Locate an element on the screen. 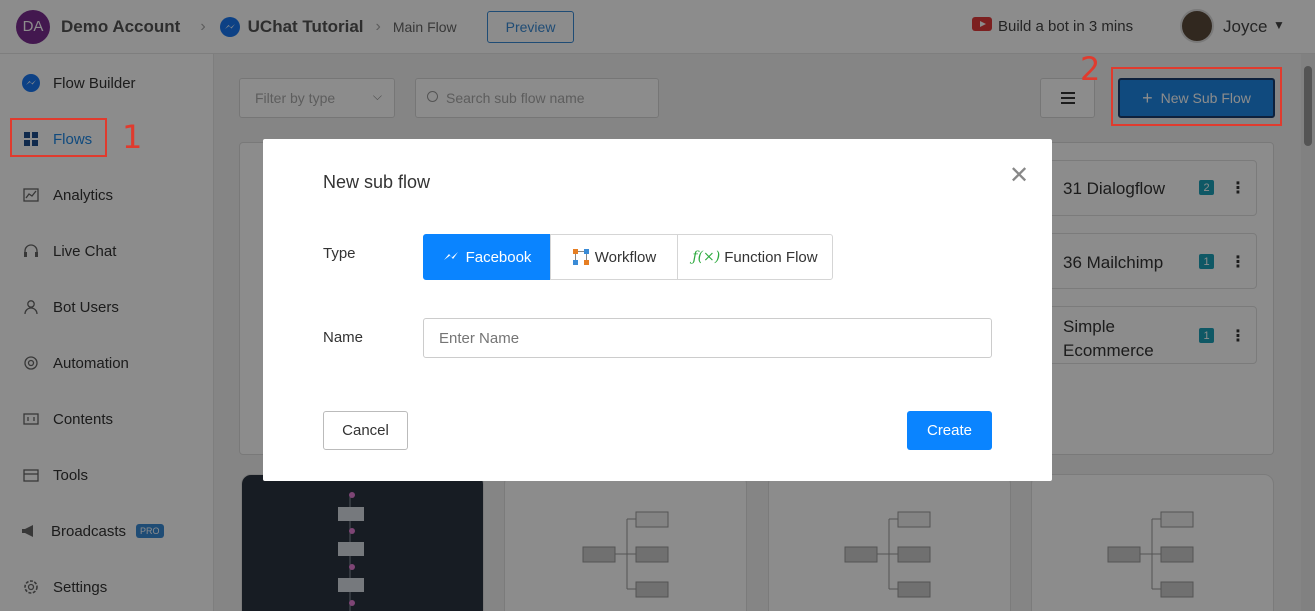 Image resolution: width=1315 pixels, height=611 pixels. cancel-button: Cancel is located at coordinates (365, 430).